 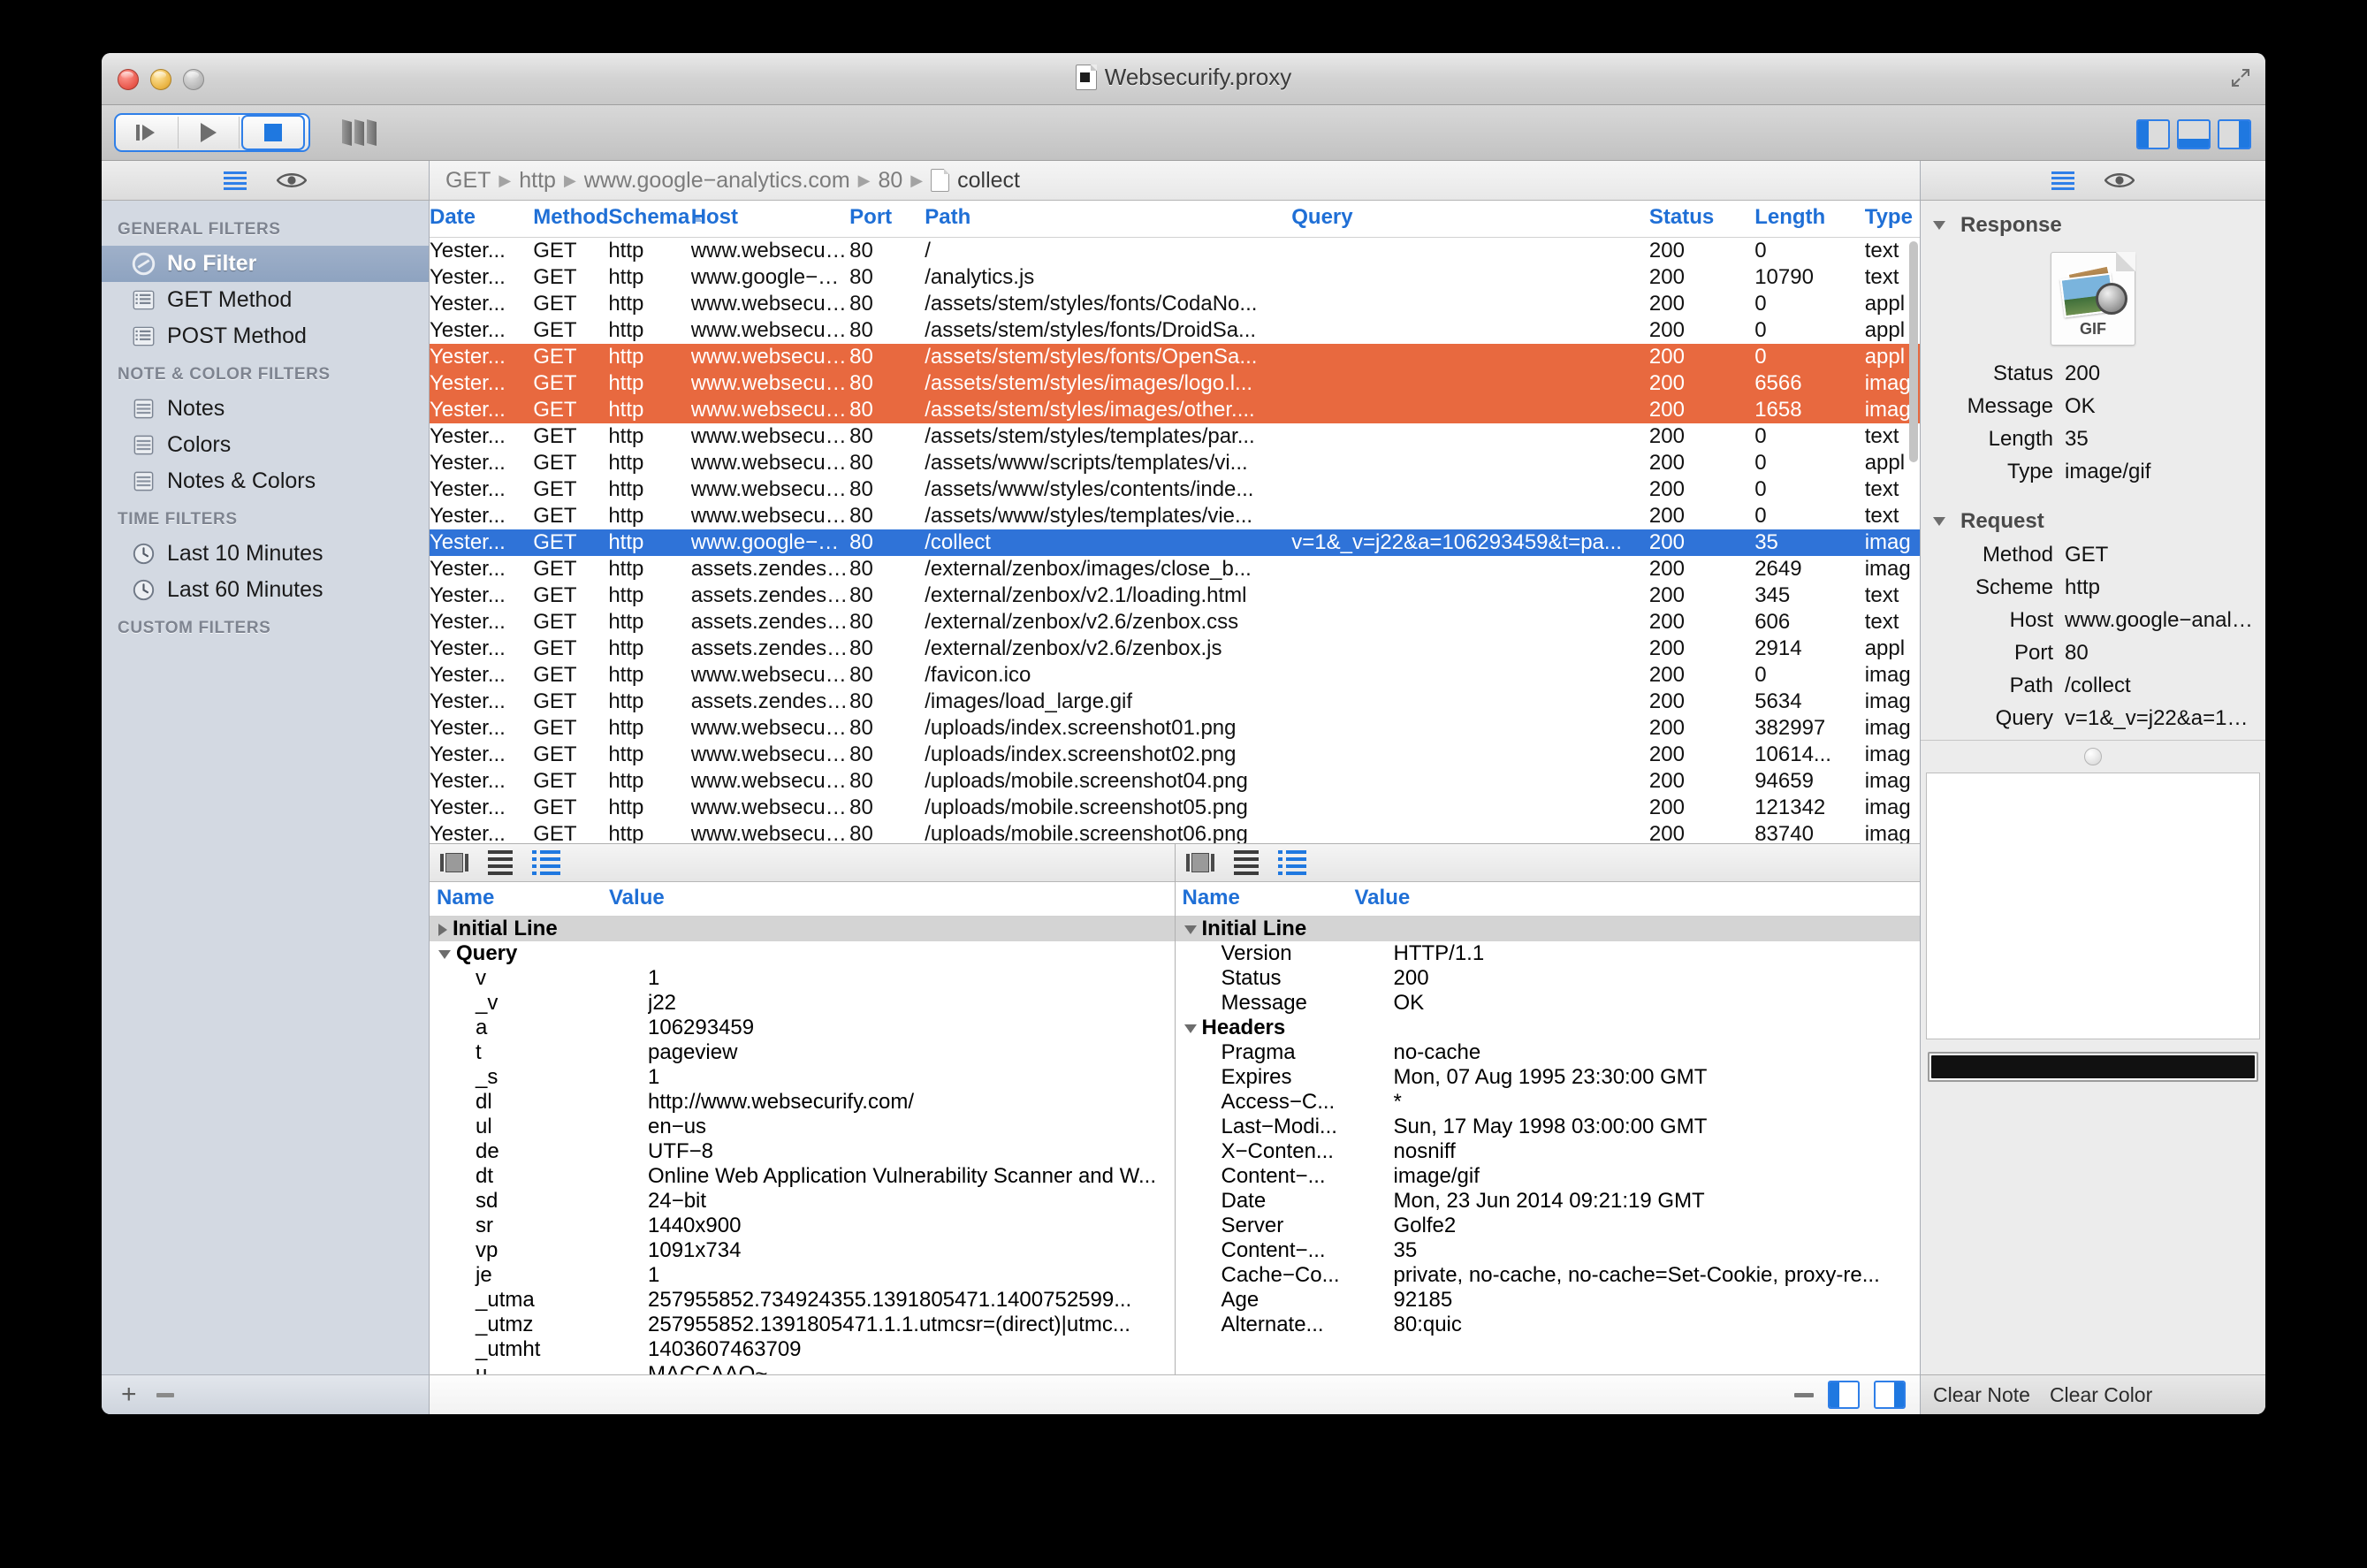 What do you see at coordinates (2093, 906) in the screenshot?
I see `note-editor` at bounding box center [2093, 906].